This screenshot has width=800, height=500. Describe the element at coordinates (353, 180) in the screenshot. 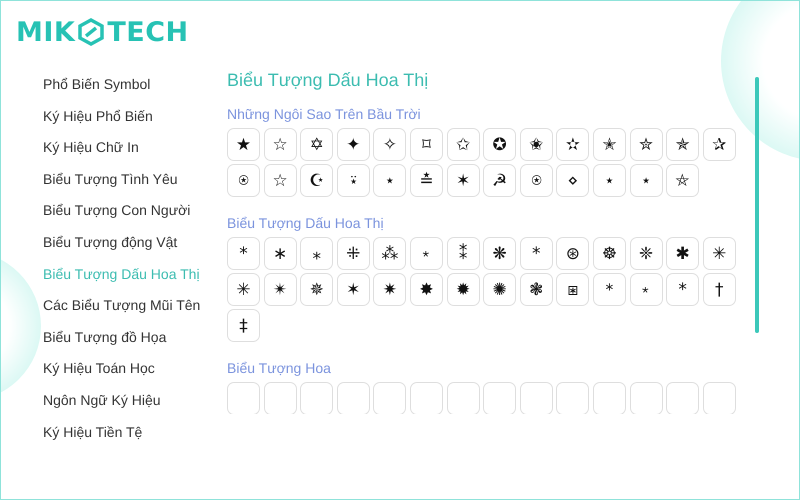

I see `symbol-button: ⍣` at that location.